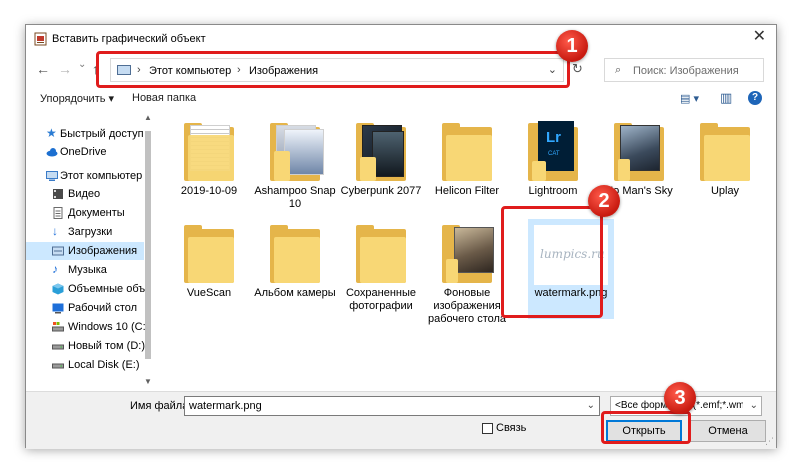  I want to click on callout-badge-1: 1, so click(572, 46).